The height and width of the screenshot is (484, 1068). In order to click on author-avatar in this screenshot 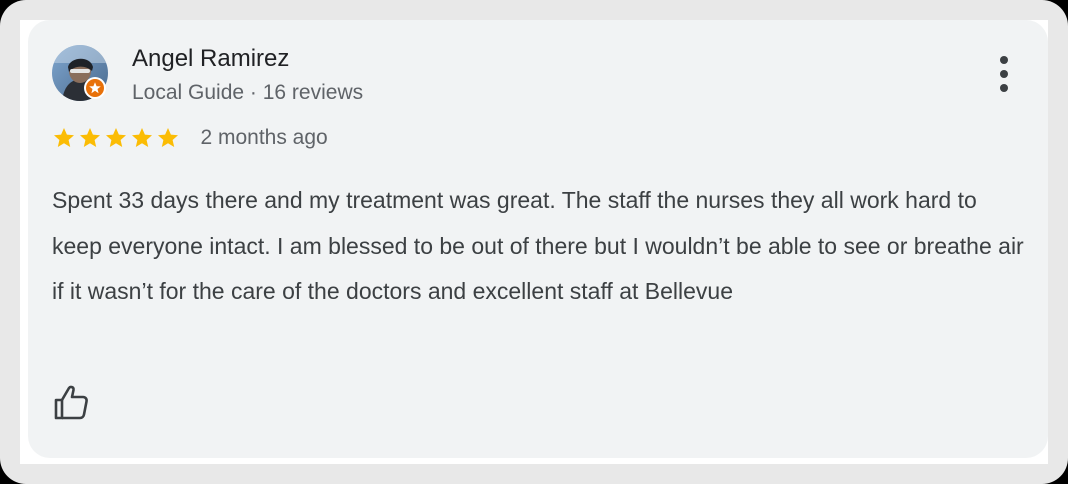, I will do `click(80, 73)`.